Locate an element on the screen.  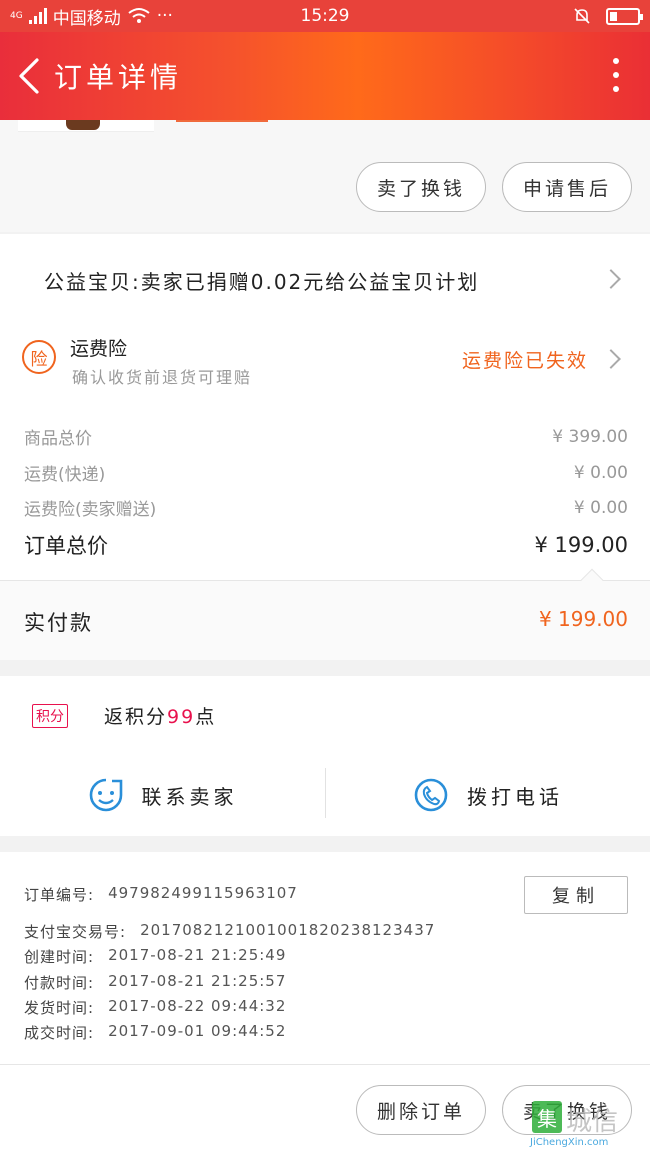
points-amount: 99 is located at coordinates (181, 717).